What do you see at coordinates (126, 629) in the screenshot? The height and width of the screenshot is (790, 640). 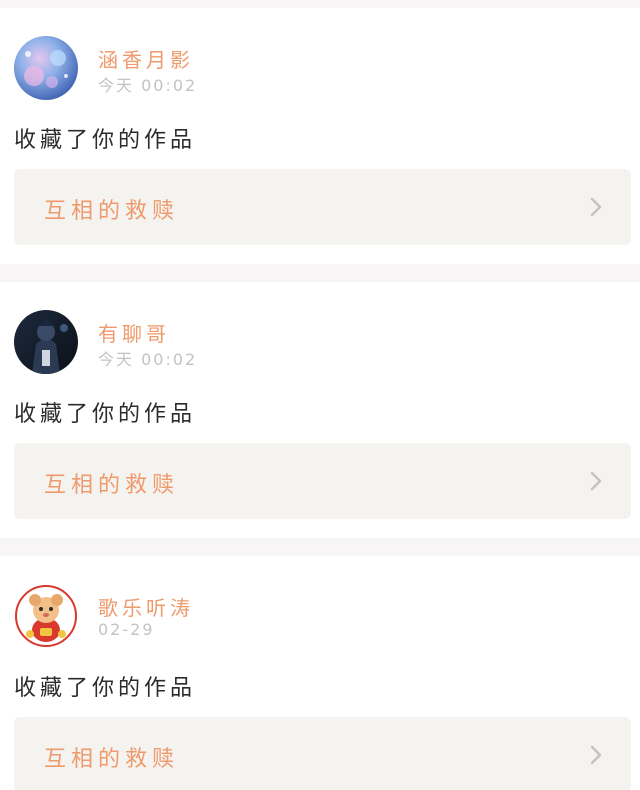 I see `timestamp: 02-29` at bounding box center [126, 629].